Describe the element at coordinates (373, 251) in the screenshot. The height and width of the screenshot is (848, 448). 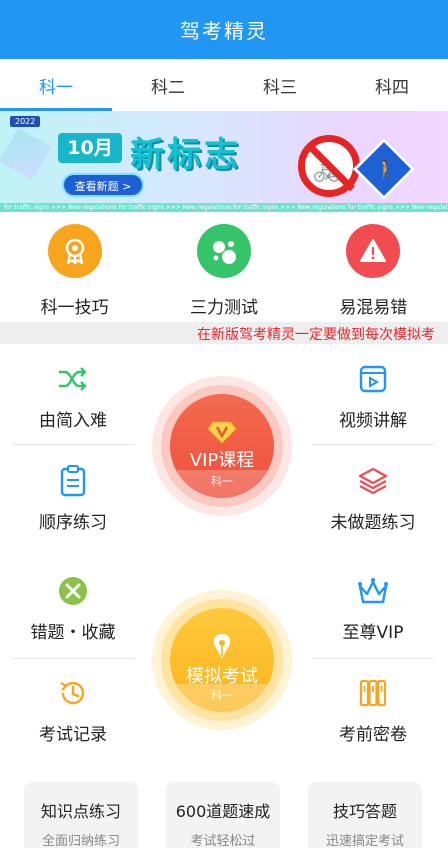
I see `warning-icon` at that location.